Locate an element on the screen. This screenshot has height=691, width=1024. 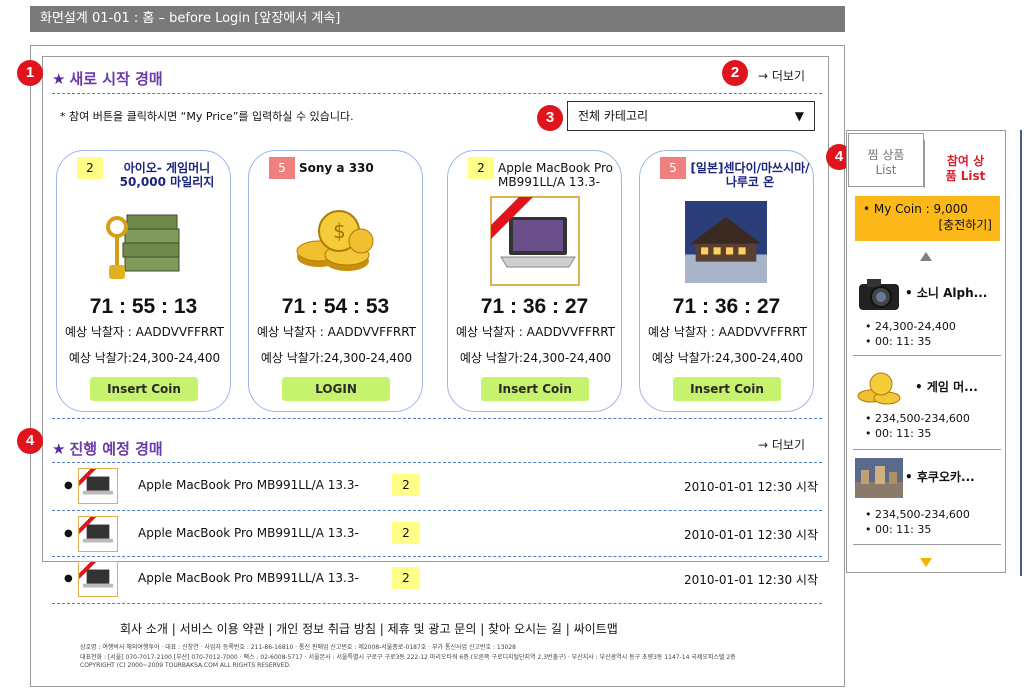
tab-wishlist-label-2: List is located at coordinates (886, 170).